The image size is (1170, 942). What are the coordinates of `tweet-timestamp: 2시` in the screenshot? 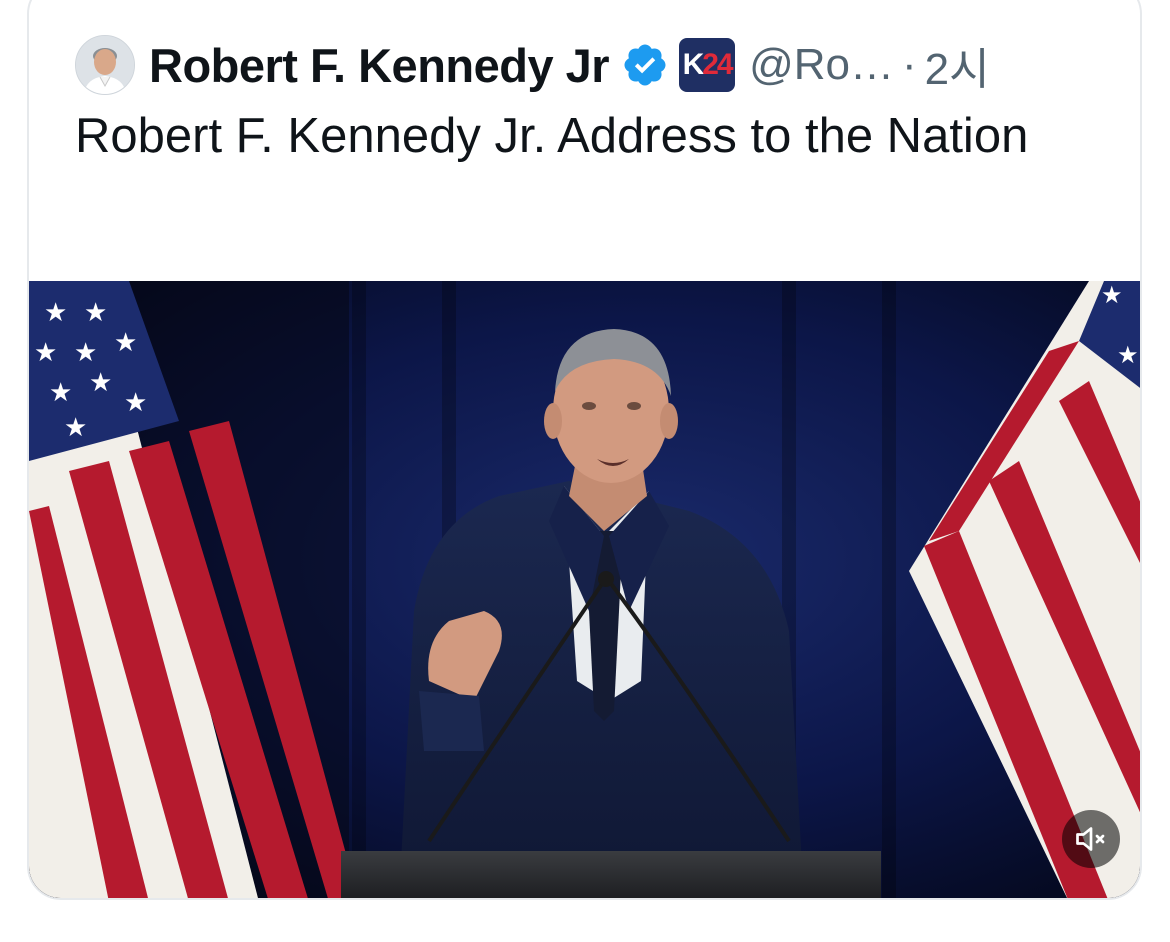 It's located at (957, 65).